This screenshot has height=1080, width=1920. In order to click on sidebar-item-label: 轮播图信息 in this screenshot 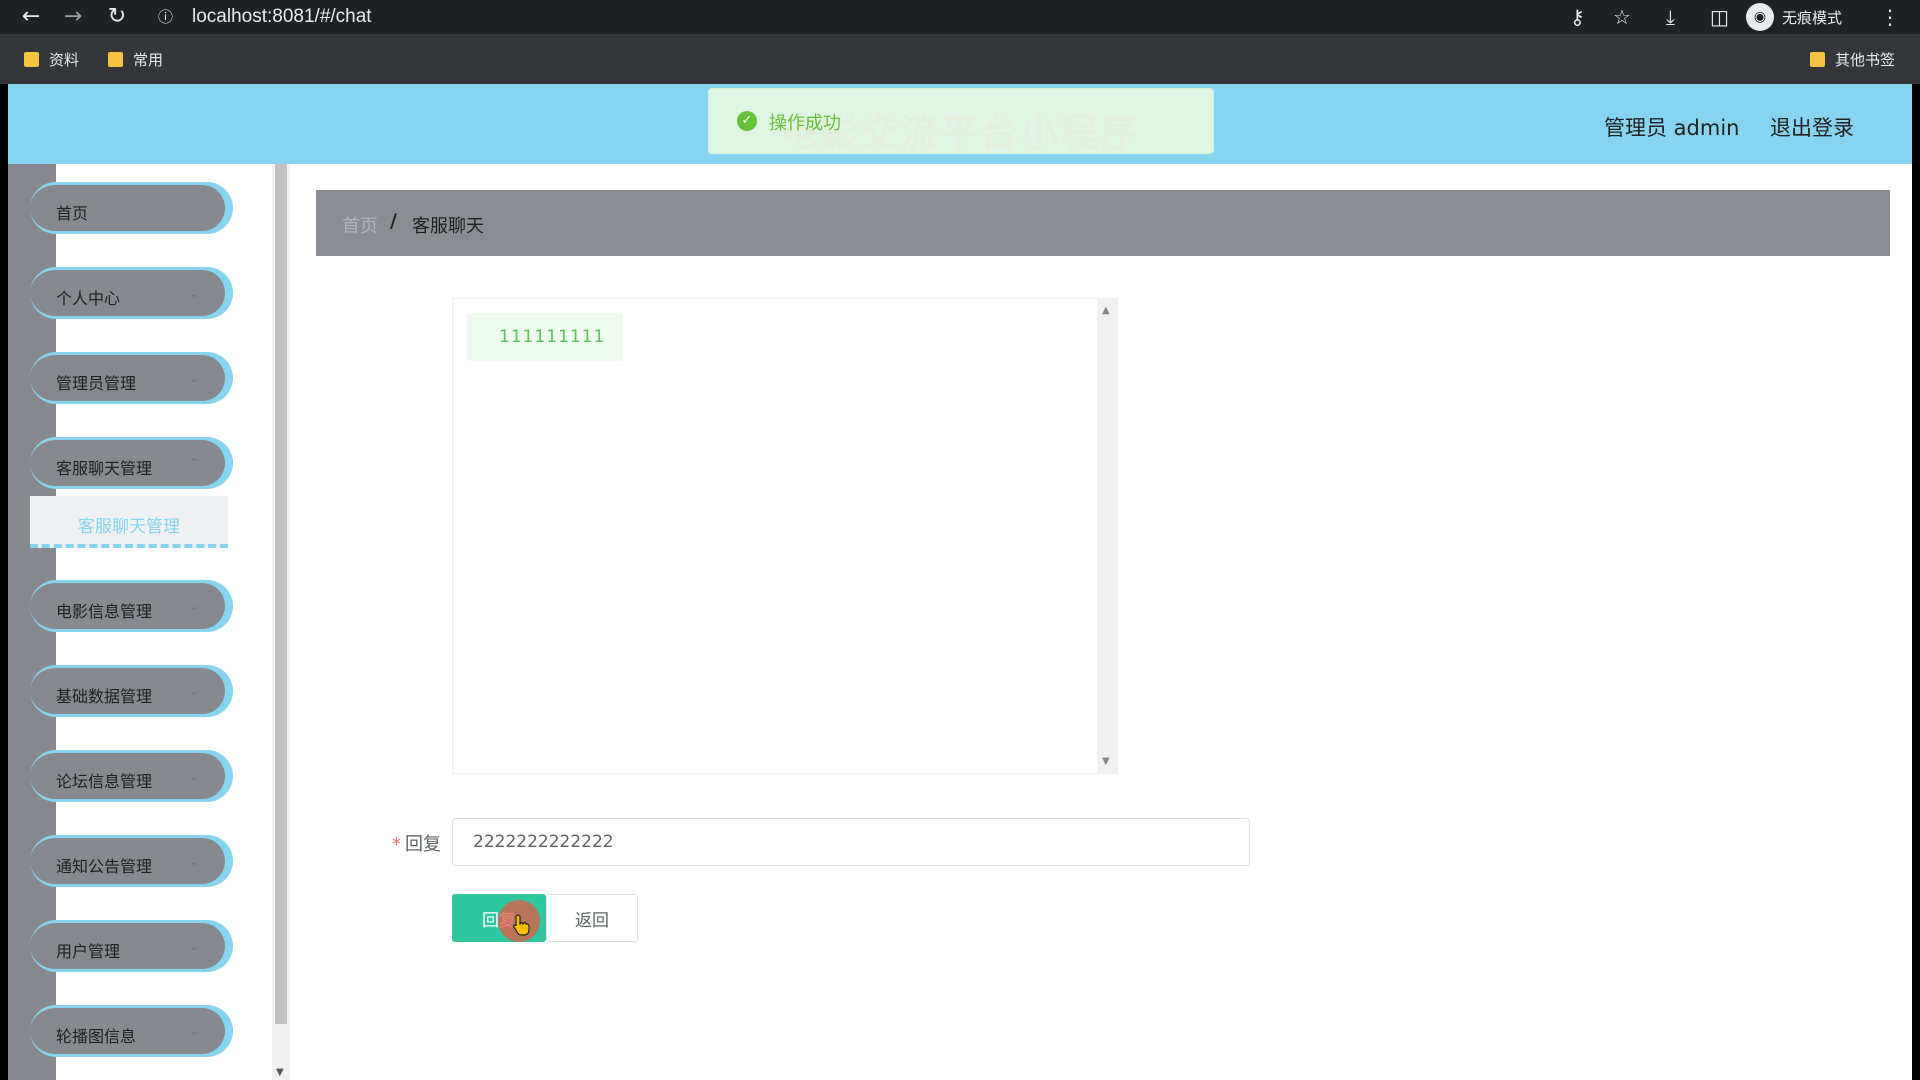, I will do `click(96, 1036)`.